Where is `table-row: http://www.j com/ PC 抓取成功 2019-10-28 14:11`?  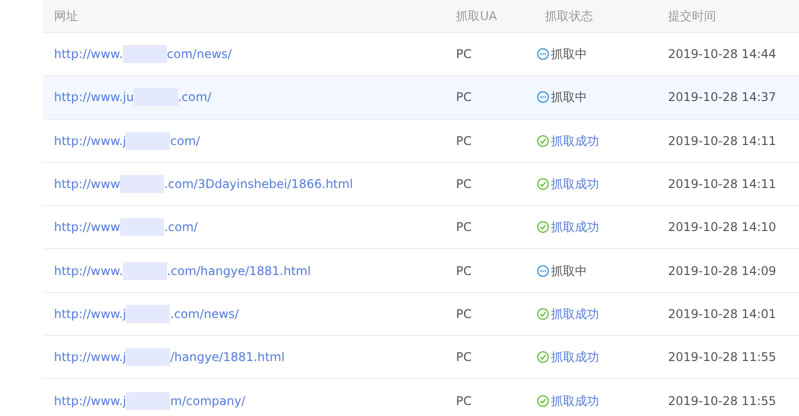 table-row: http://www.j com/ PC 抓取成功 2019-10-28 14:11 is located at coordinates (421, 141).